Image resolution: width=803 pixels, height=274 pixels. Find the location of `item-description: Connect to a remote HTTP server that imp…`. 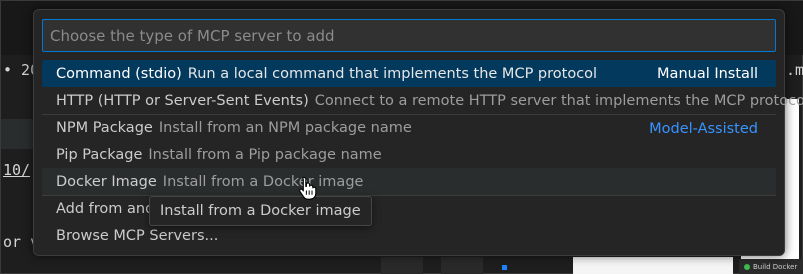

item-description: Connect to a remote HTTP server that imp… is located at coordinates (558, 100).